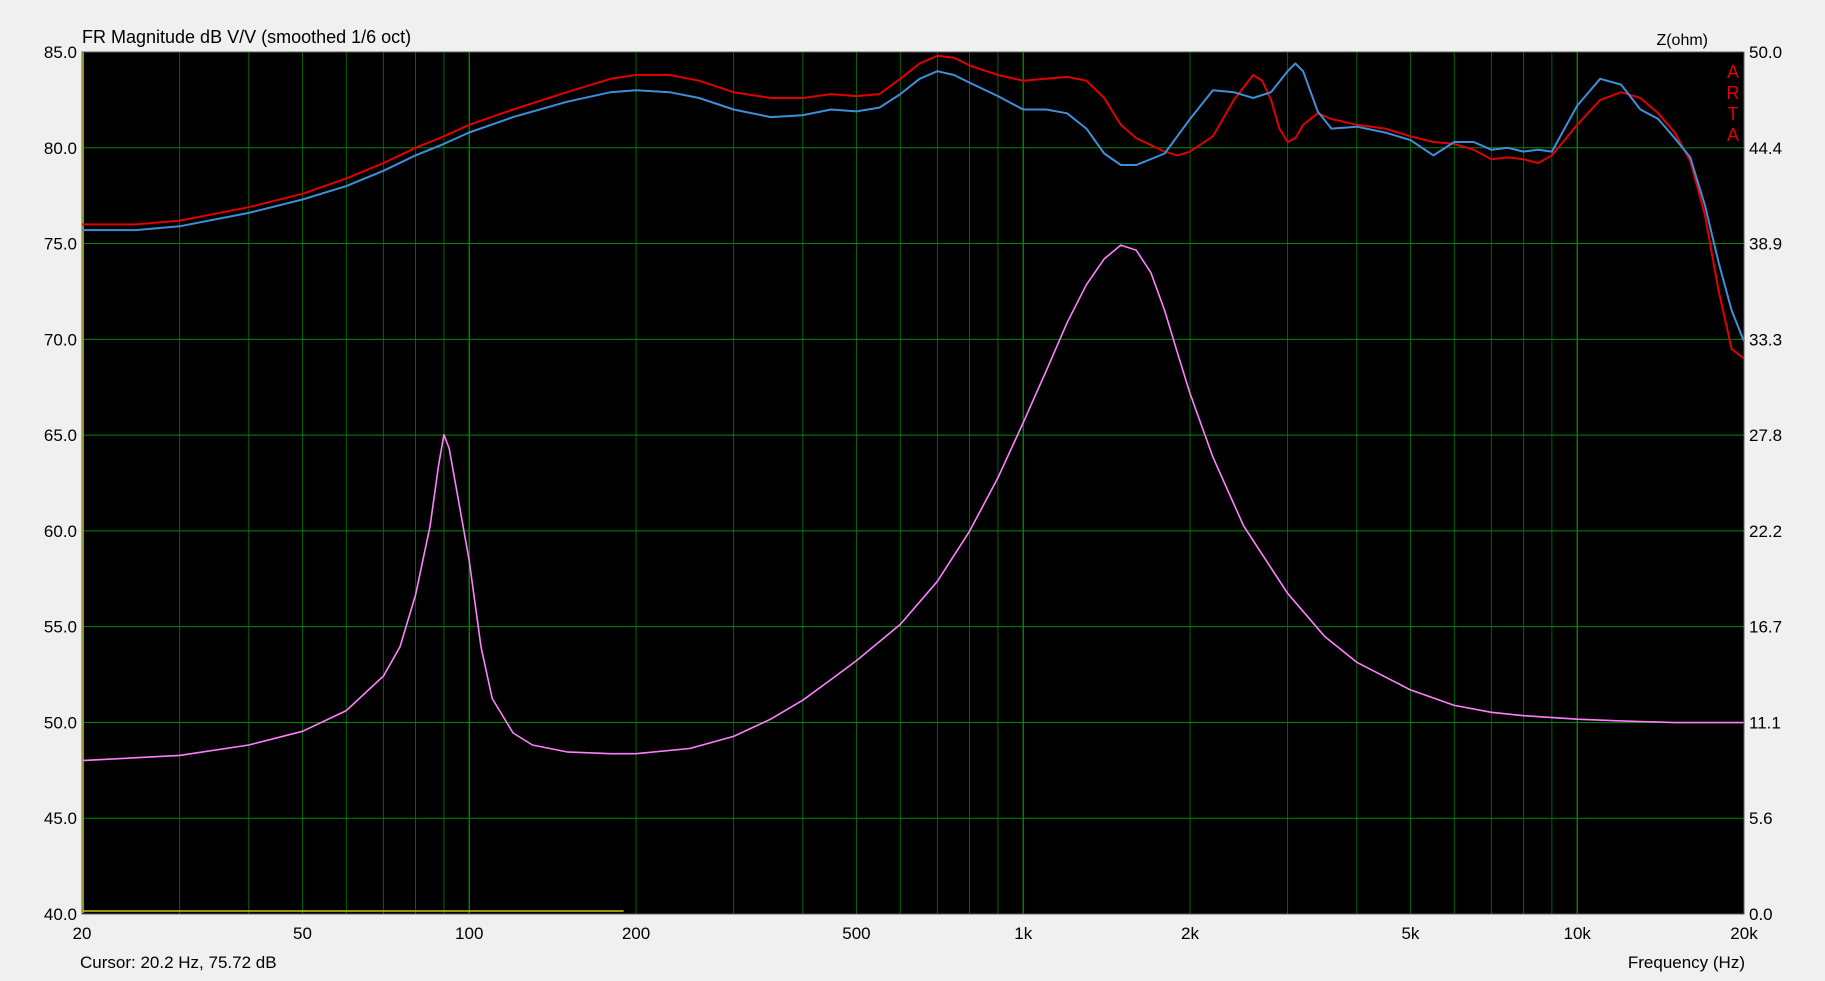 This screenshot has height=981, width=1825. What do you see at coordinates (1765, 531) in the screenshot?
I see `y-right-tick-label: 22.2` at bounding box center [1765, 531].